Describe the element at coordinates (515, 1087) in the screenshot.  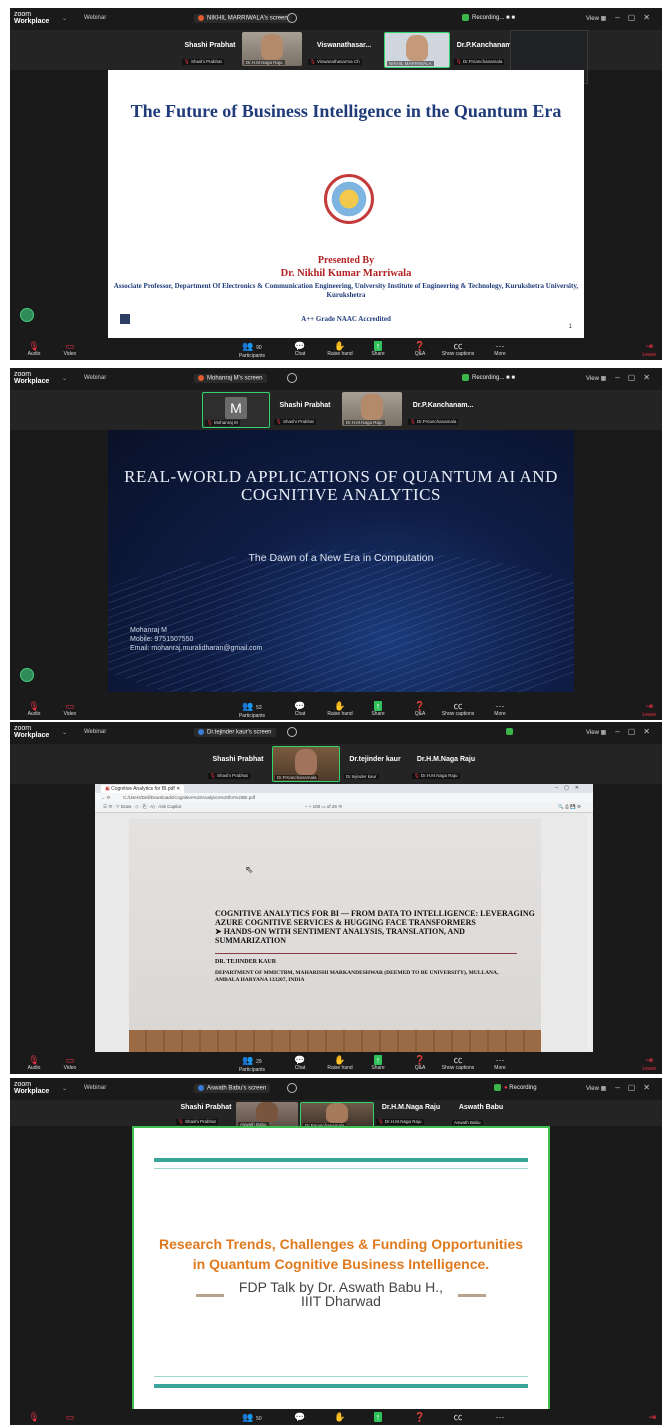
I see `recording-status: ● Recording` at that location.